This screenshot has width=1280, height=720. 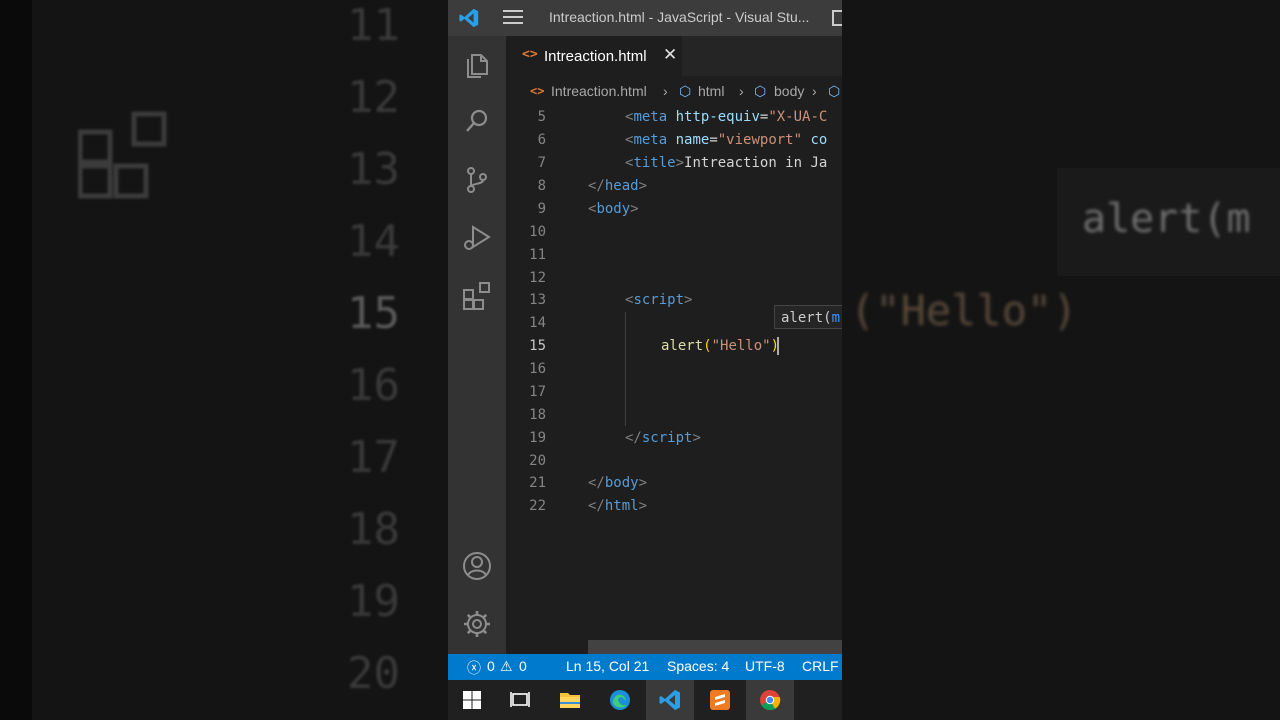 What do you see at coordinates (692, 140) in the screenshot?
I see `attr-name: name` at bounding box center [692, 140].